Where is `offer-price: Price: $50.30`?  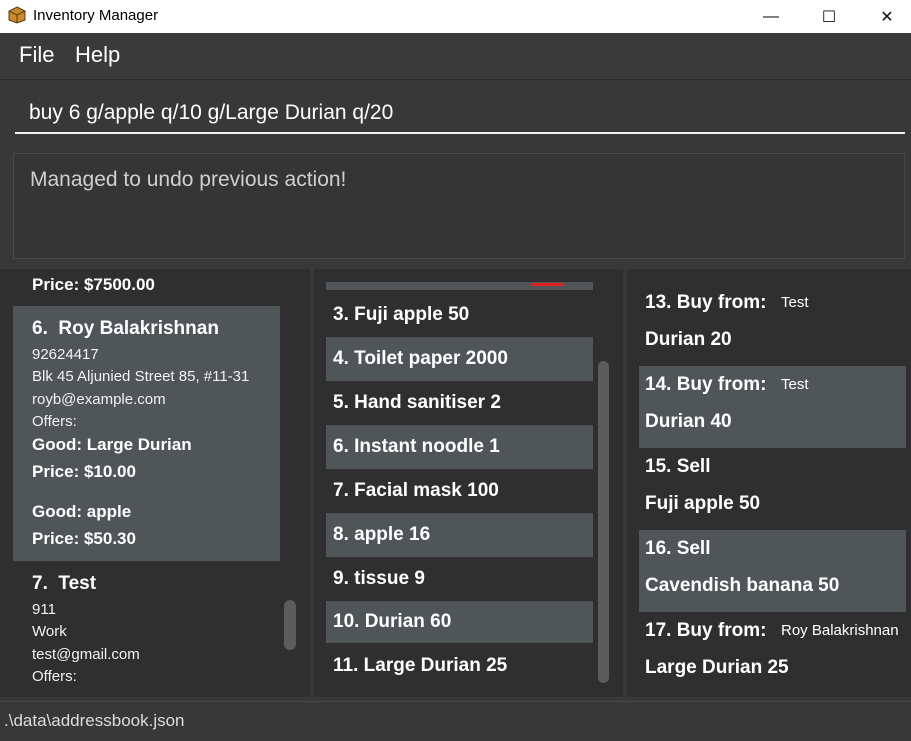 offer-price: Price: $50.30 is located at coordinates (84, 538).